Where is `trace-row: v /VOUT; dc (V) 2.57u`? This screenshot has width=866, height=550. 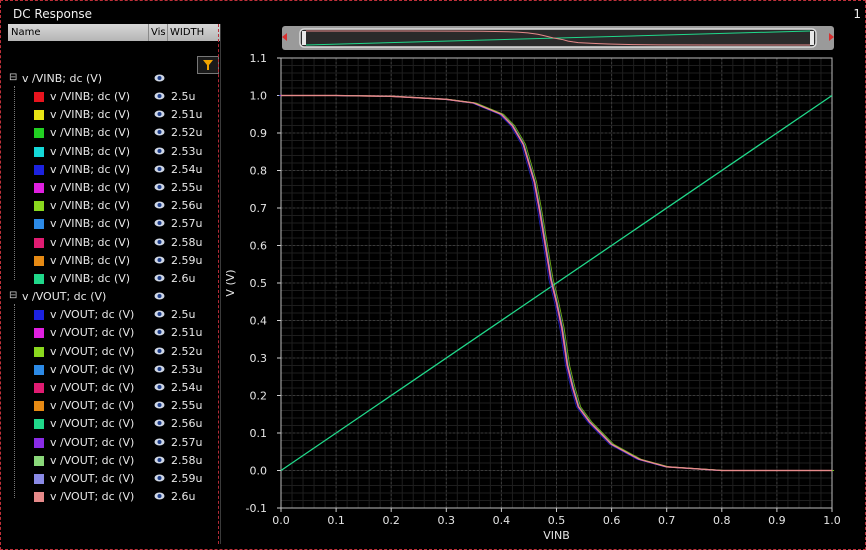 trace-row: v /VOUT; dc (V) 2.57u is located at coordinates (114, 443).